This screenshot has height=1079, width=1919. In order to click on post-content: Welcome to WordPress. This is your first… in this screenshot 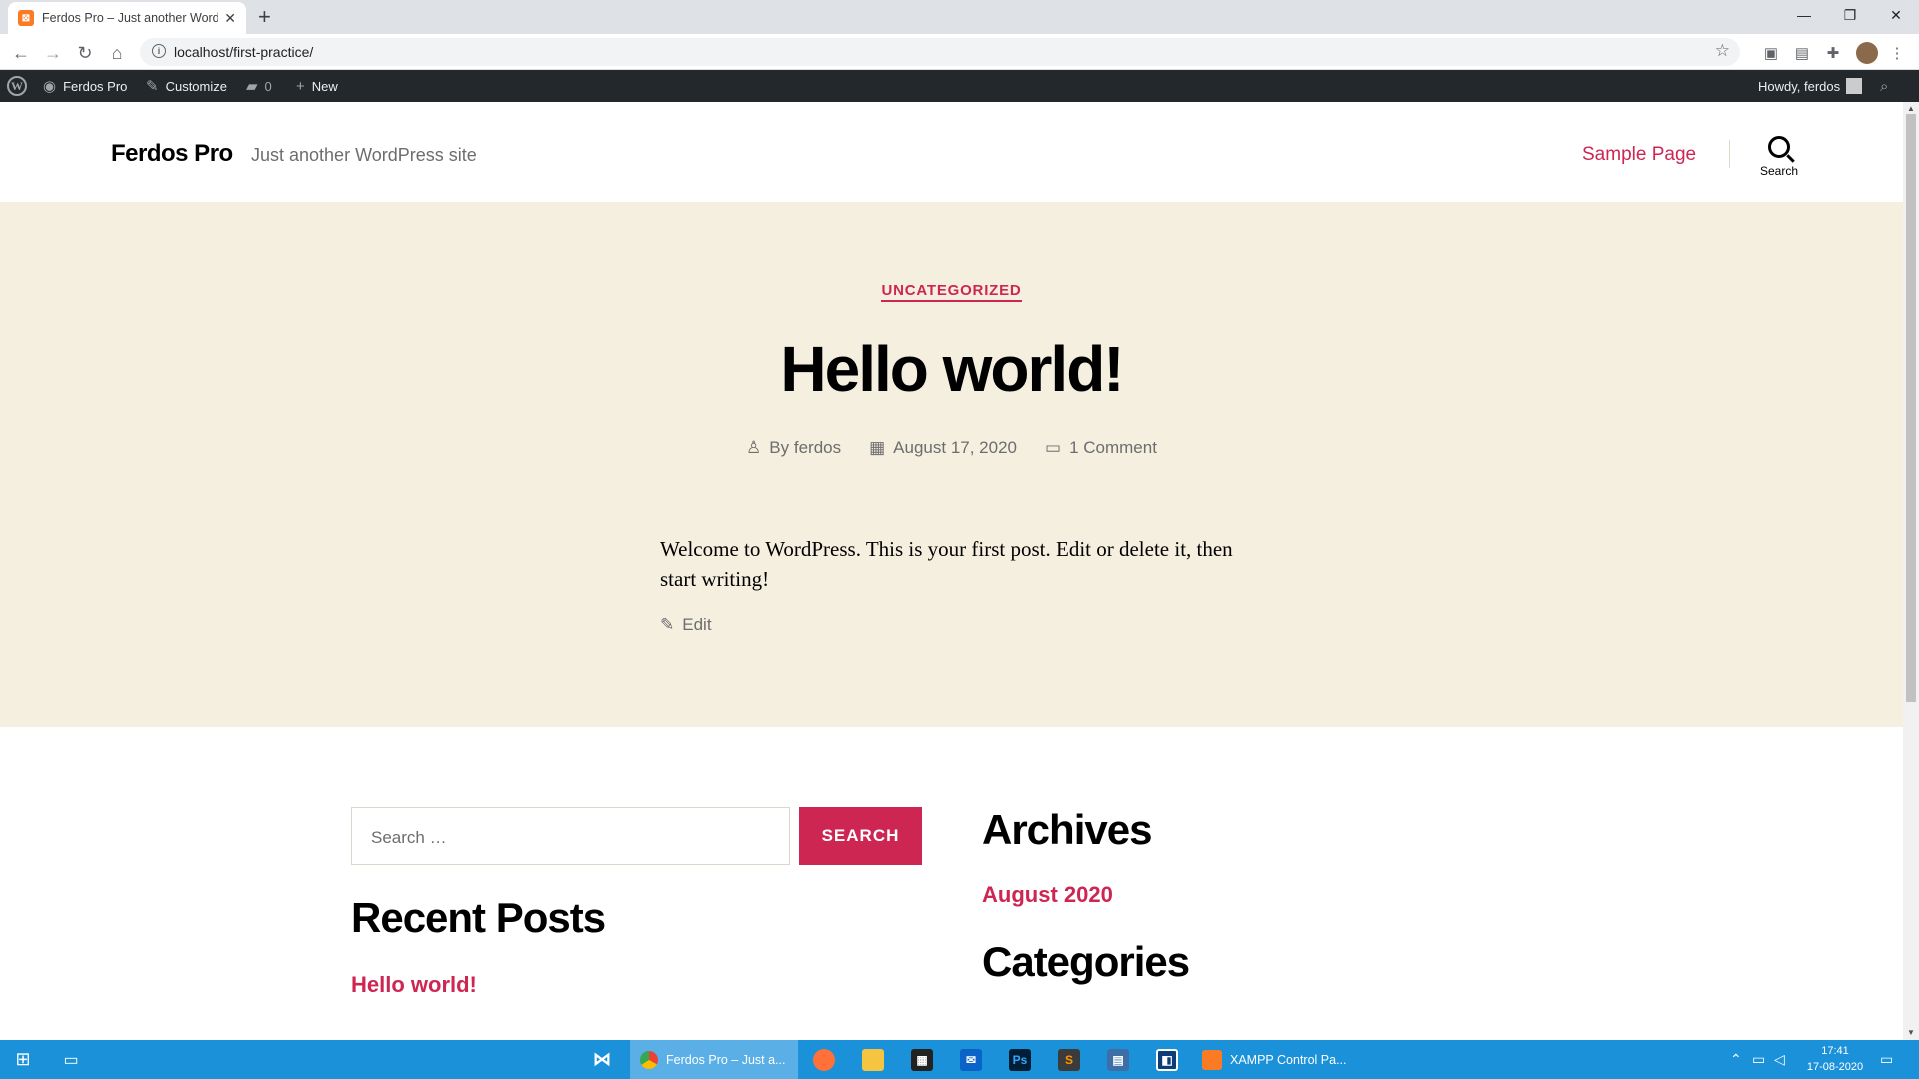, I will do `click(946, 564)`.